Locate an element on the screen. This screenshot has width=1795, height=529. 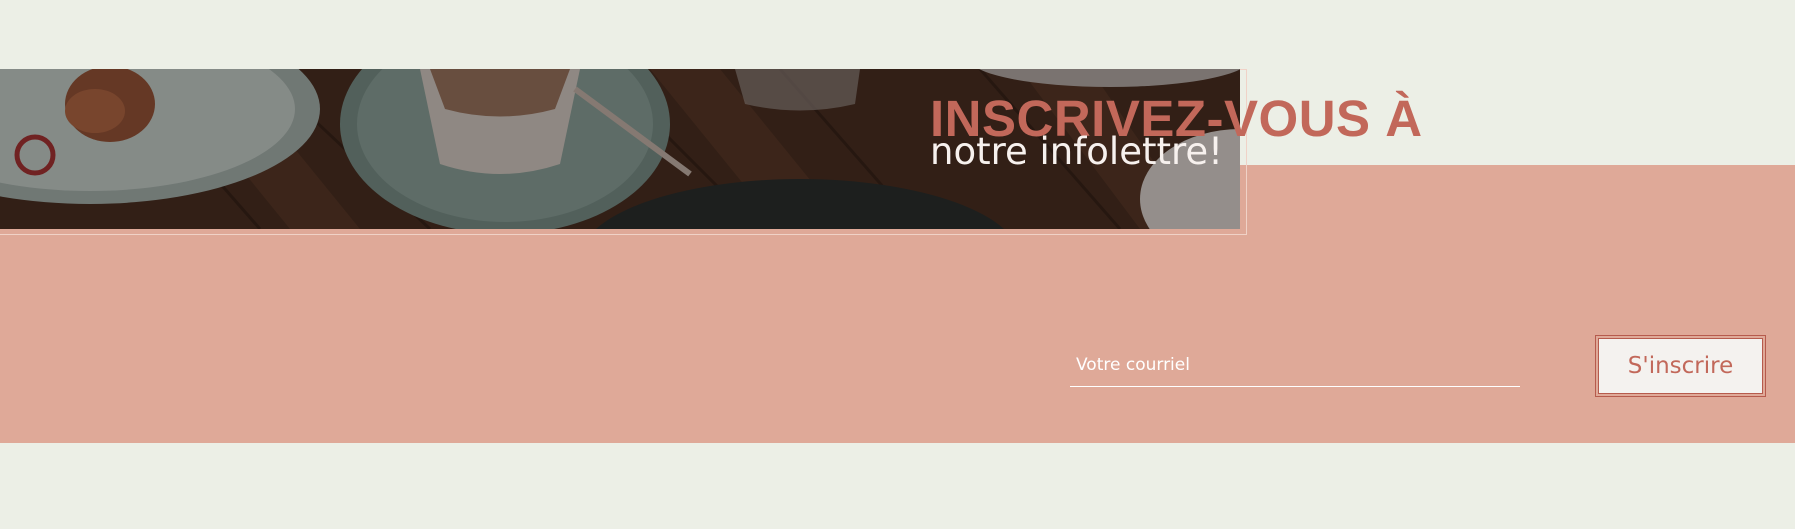
email-field-container is located at coordinates (1295, 366).